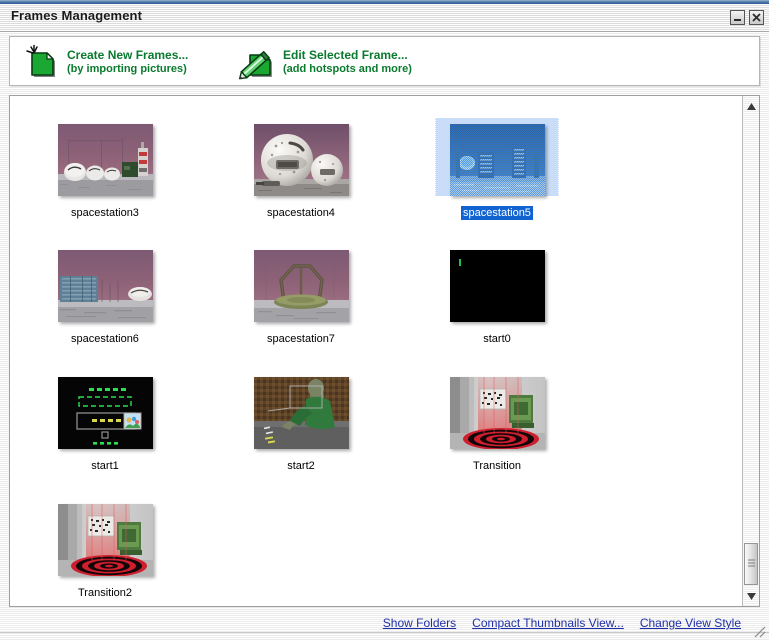 The image size is (769, 641). Describe the element at coordinates (384, 18) in the screenshot. I see `window-titlebar: Frames Management` at that location.